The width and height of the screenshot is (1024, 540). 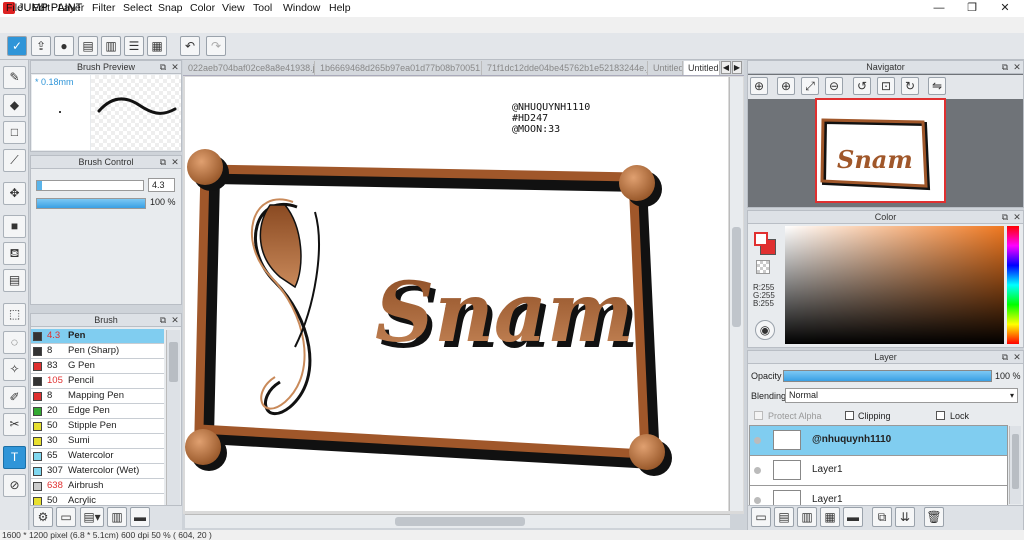 What do you see at coordinates (1013, 285) in the screenshot?
I see `hue-slider` at bounding box center [1013, 285].